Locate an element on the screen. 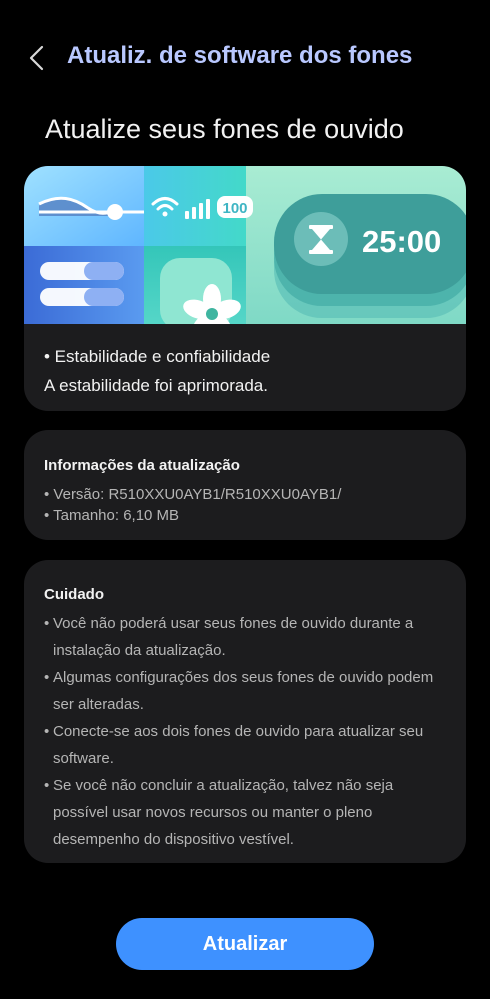 This screenshot has width=490, height=999. notes-heading: • Estabilidade e confiabilidade is located at coordinates (157, 356).